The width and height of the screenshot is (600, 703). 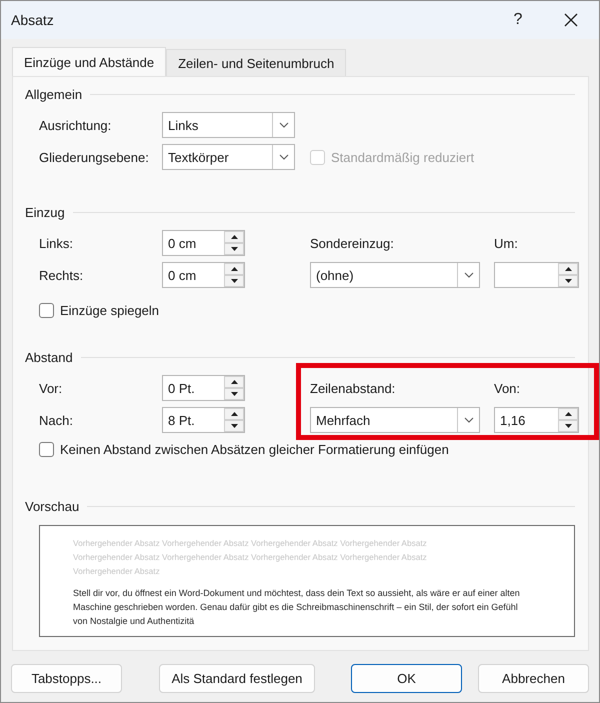 I want to click on section-title: Abstand, so click(x=49, y=357).